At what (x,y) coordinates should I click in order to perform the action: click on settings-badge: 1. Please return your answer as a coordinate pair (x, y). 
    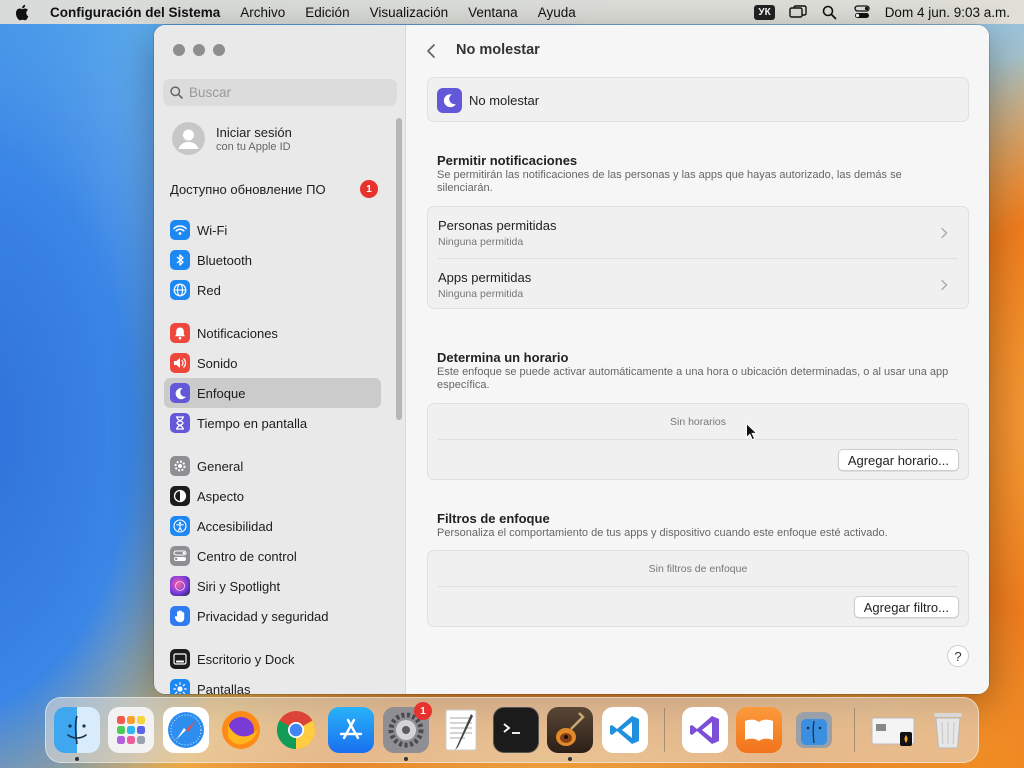
    Looking at the image, I should click on (423, 711).